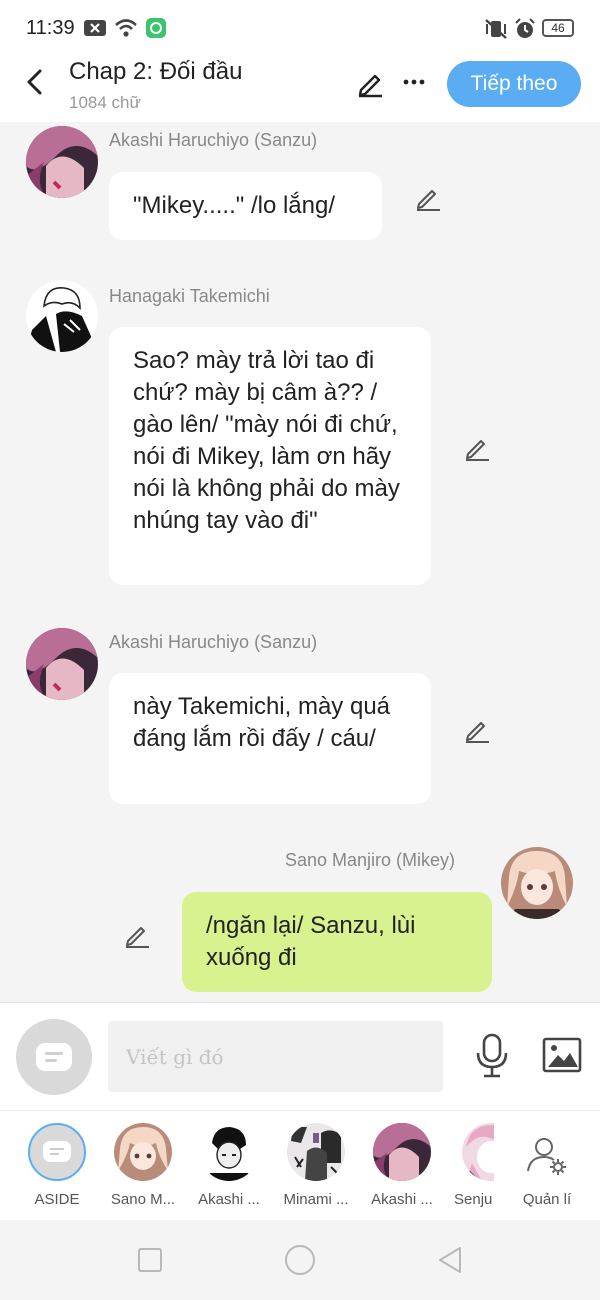 Image resolution: width=600 pixels, height=1300 pixels. What do you see at coordinates (370, 83) in the screenshot?
I see `edit-icon` at bounding box center [370, 83].